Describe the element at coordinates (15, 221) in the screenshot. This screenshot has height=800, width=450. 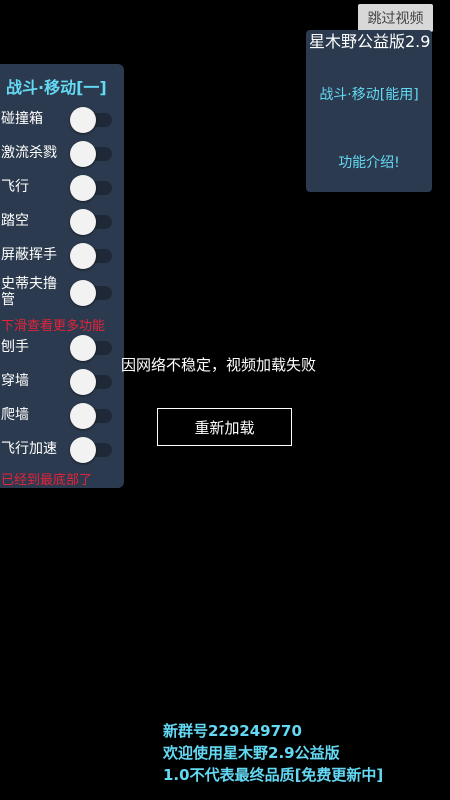
I see `feature-label: 踏空` at that location.